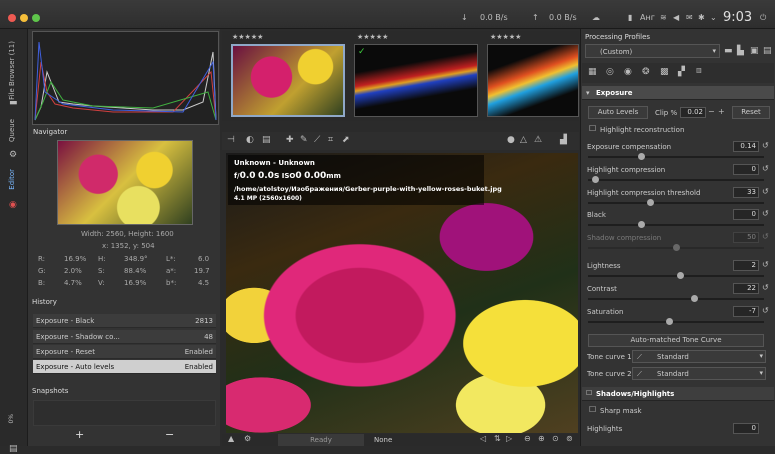 This screenshot has width=775, height=454. I want to click on meta-tab-icon: ▥, so click(699, 71).